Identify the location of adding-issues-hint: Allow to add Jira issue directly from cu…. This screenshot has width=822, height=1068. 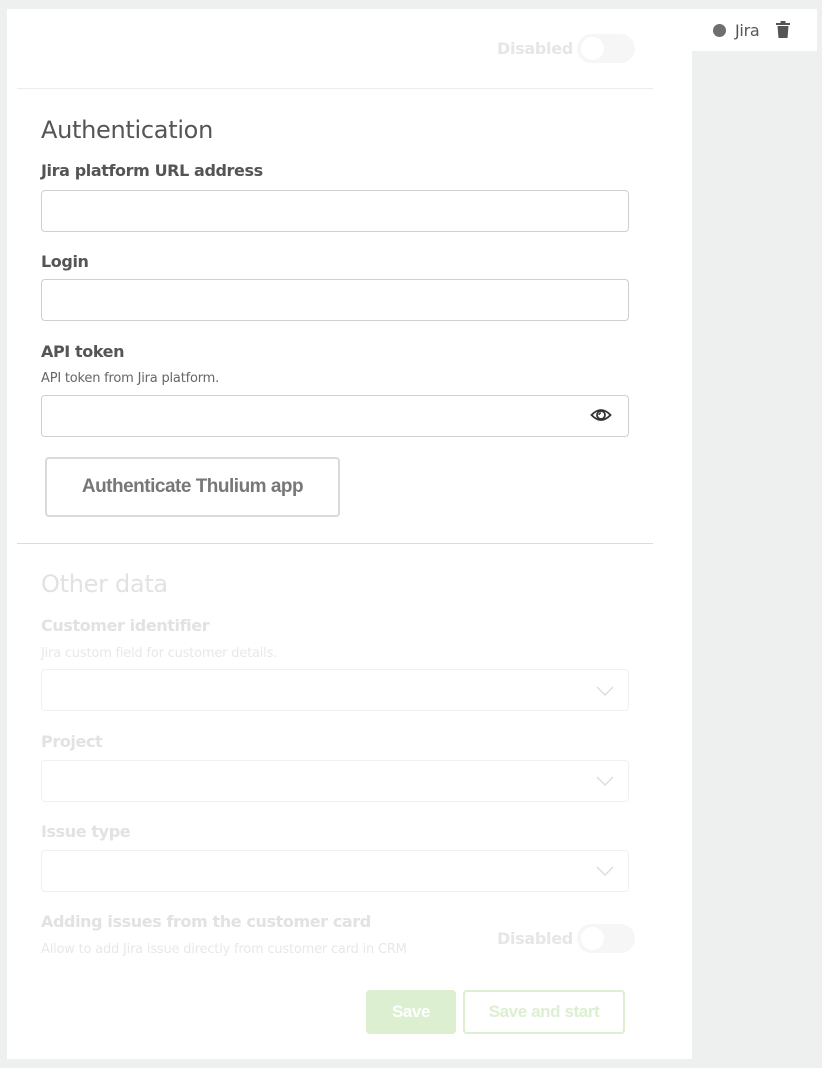
(224, 949).